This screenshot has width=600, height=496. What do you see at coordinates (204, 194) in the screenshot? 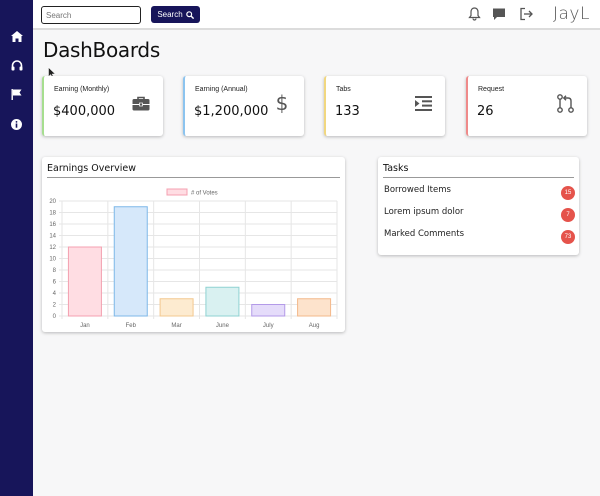
I see `legend-label: # of Votes` at bounding box center [204, 194].